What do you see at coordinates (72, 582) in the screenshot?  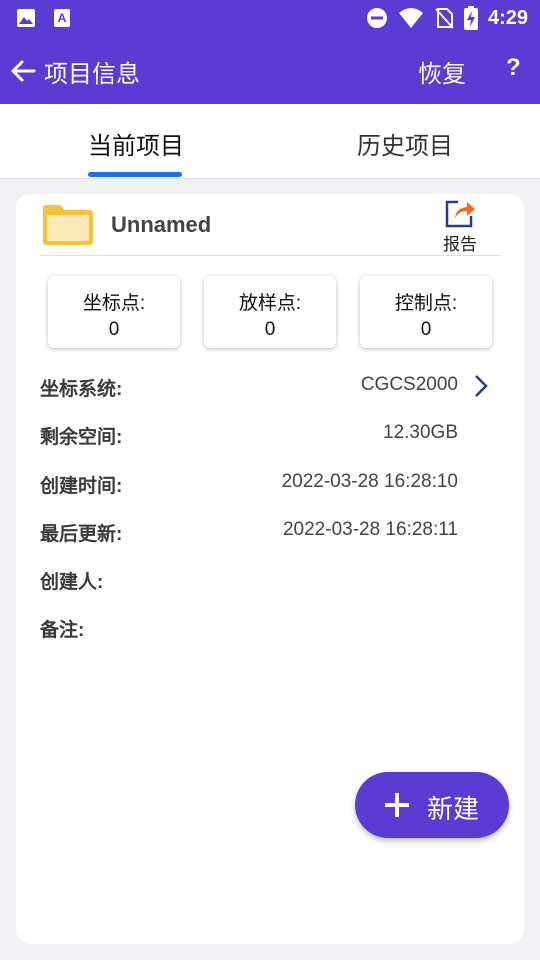 I see `info-key: 创建人:` at bounding box center [72, 582].